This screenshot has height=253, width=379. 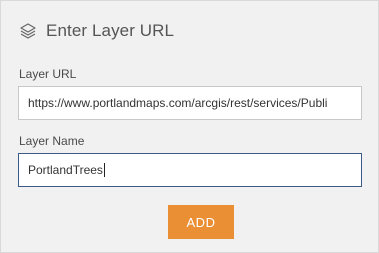 I want to click on panel-header: Enter Layer URL, so click(x=96, y=31).